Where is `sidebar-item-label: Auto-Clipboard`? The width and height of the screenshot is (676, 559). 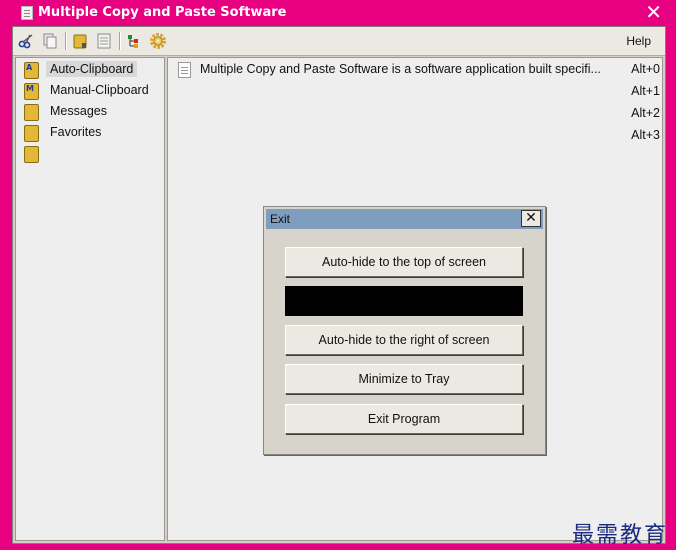 sidebar-item-label: Auto-Clipboard is located at coordinates (92, 69).